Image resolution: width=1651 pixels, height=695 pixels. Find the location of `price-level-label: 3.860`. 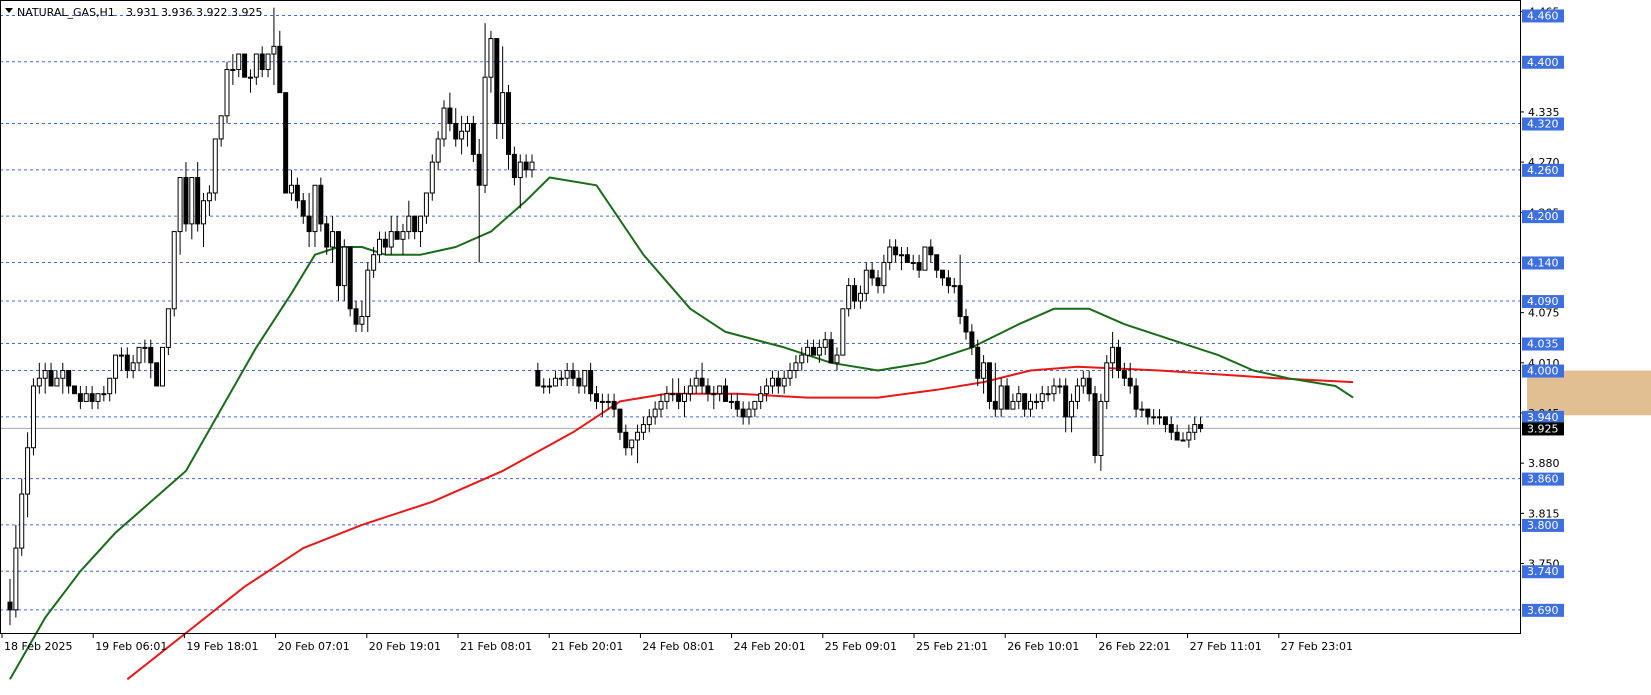

price-level-label: 3.860 is located at coordinates (1543, 479).